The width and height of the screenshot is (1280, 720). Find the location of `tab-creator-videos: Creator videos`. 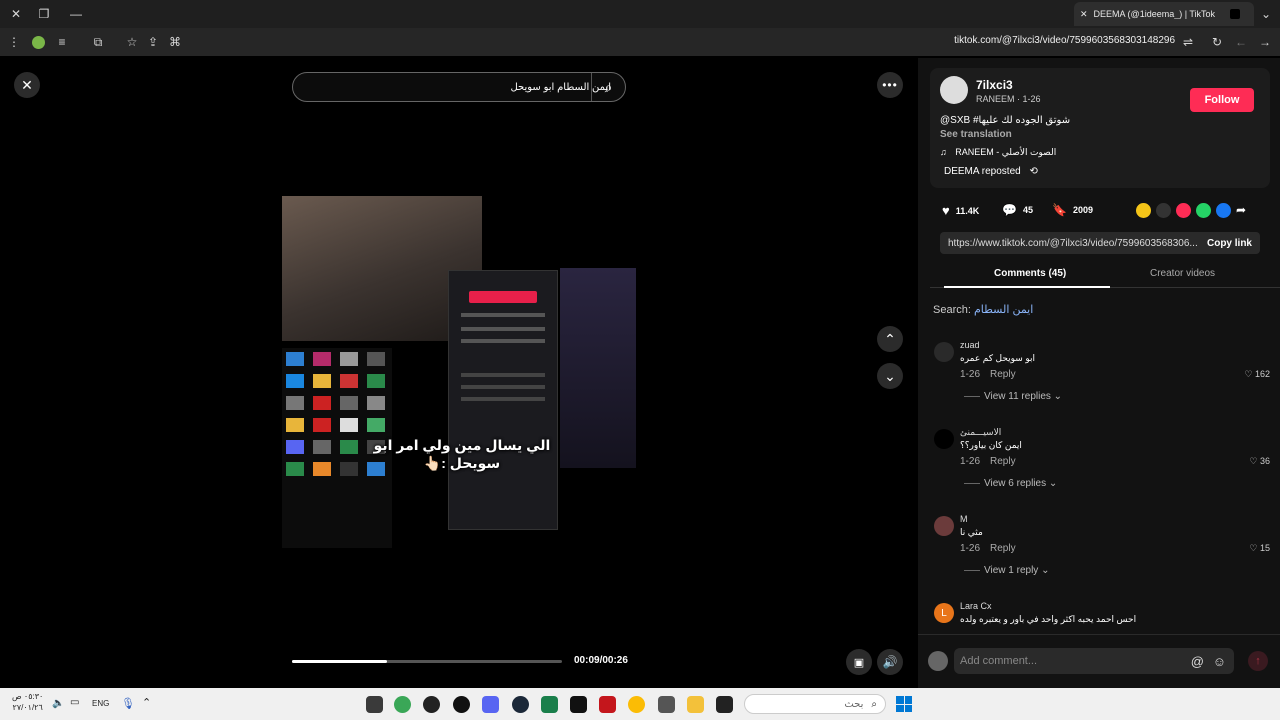

tab-creator-videos: Creator videos is located at coordinates (1182, 273).